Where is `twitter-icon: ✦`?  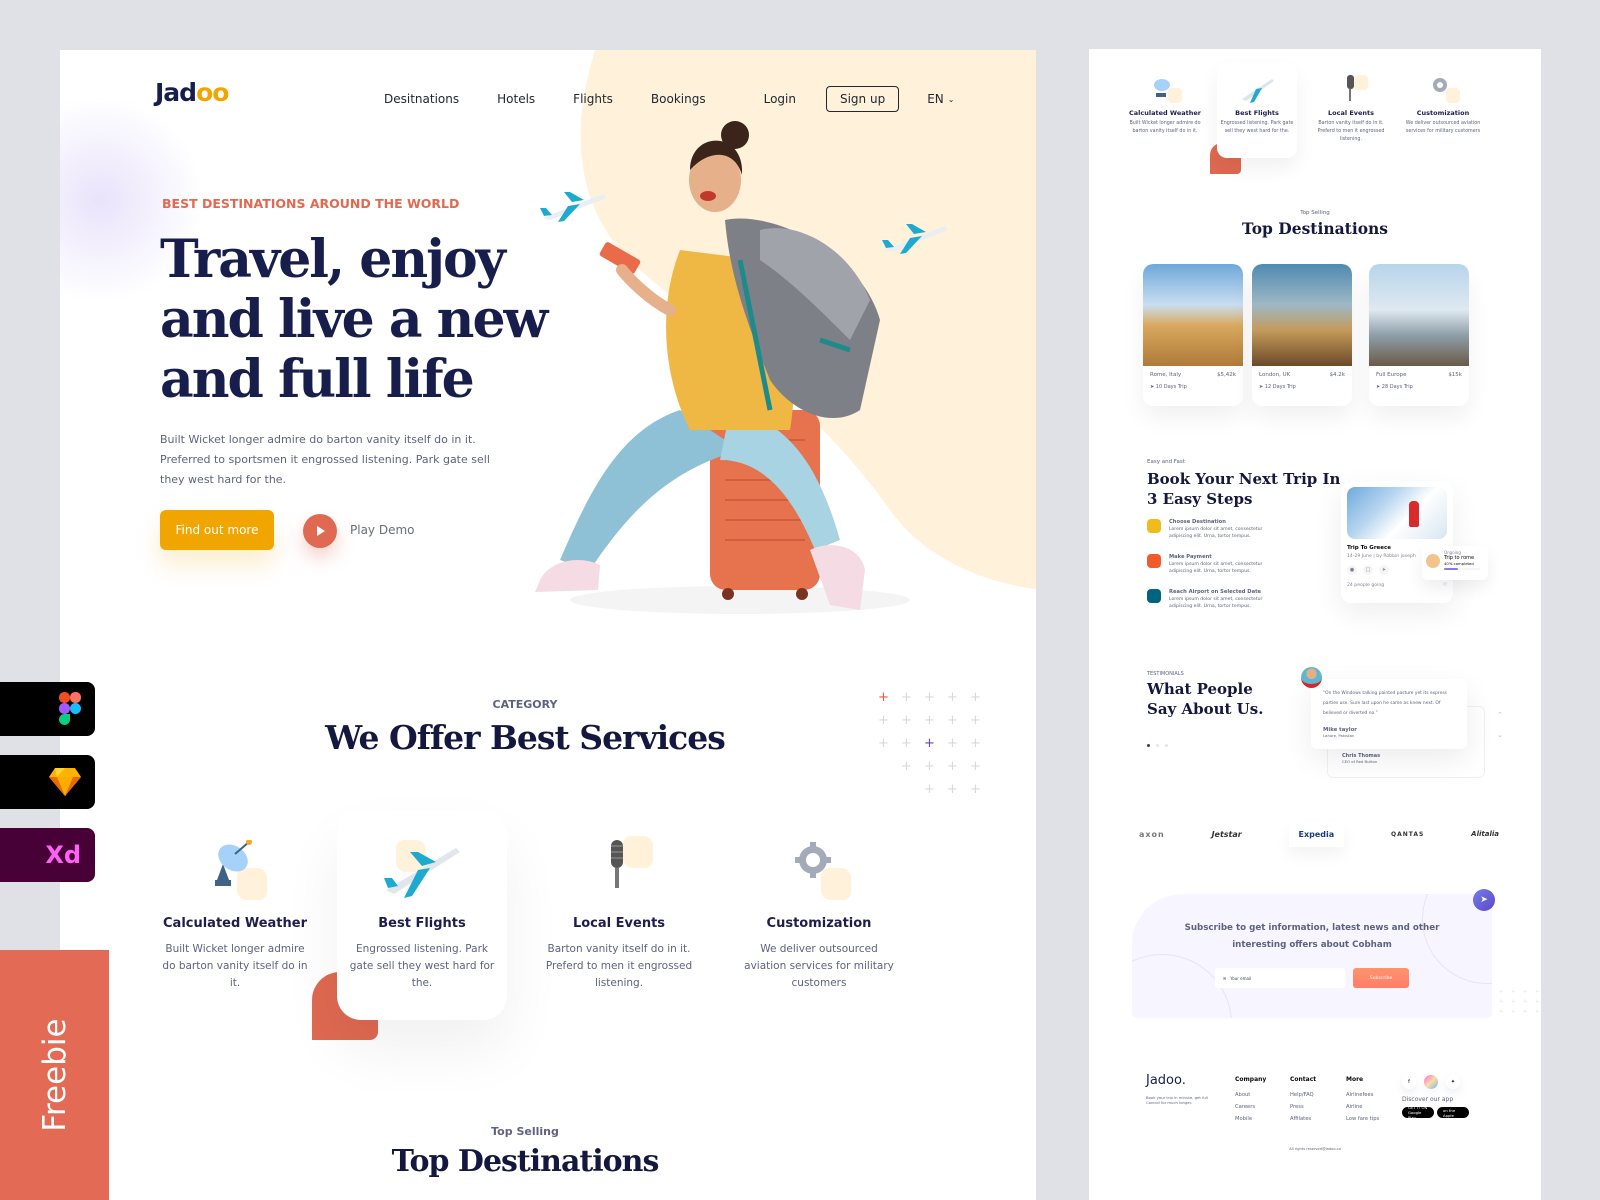 twitter-icon: ✦ is located at coordinates (1453, 1082).